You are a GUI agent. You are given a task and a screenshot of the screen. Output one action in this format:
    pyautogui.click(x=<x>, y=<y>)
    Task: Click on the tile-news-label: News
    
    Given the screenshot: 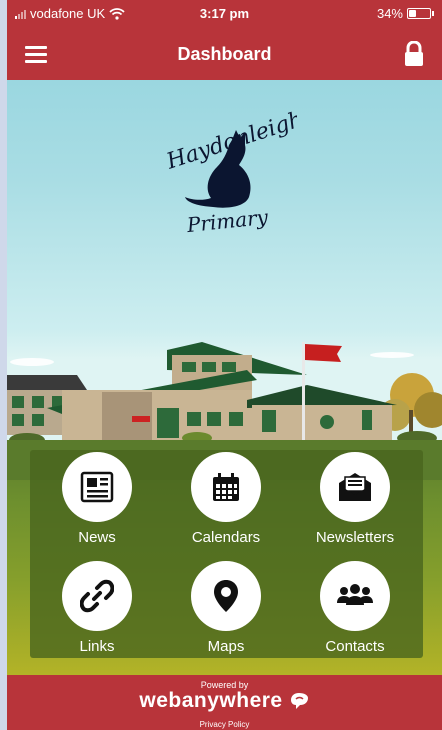 What is the action you would take?
    pyautogui.click(x=97, y=537)
    